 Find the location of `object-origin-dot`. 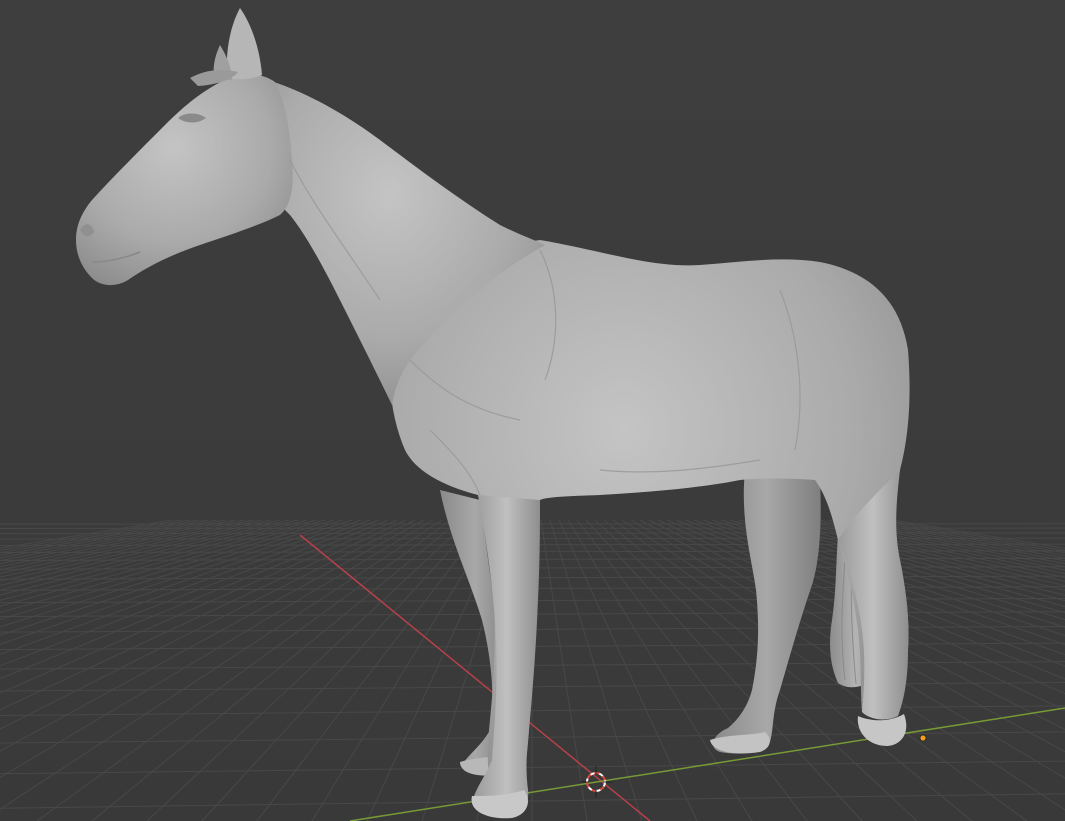

object-origin-dot is located at coordinates (923, 738).